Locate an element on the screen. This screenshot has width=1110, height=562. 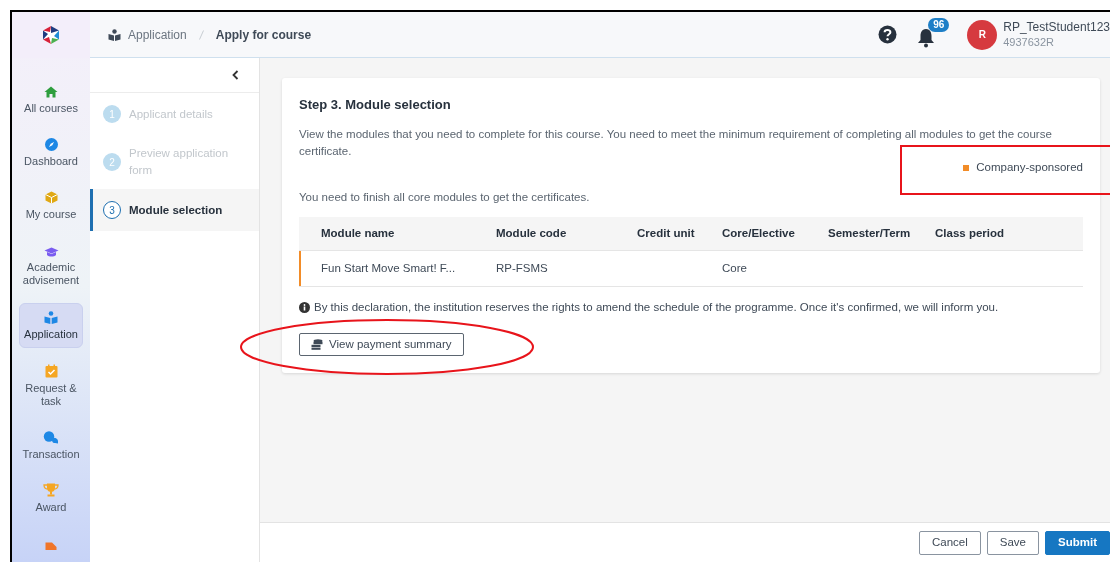
file-icon is located at coordinates (51, 546).